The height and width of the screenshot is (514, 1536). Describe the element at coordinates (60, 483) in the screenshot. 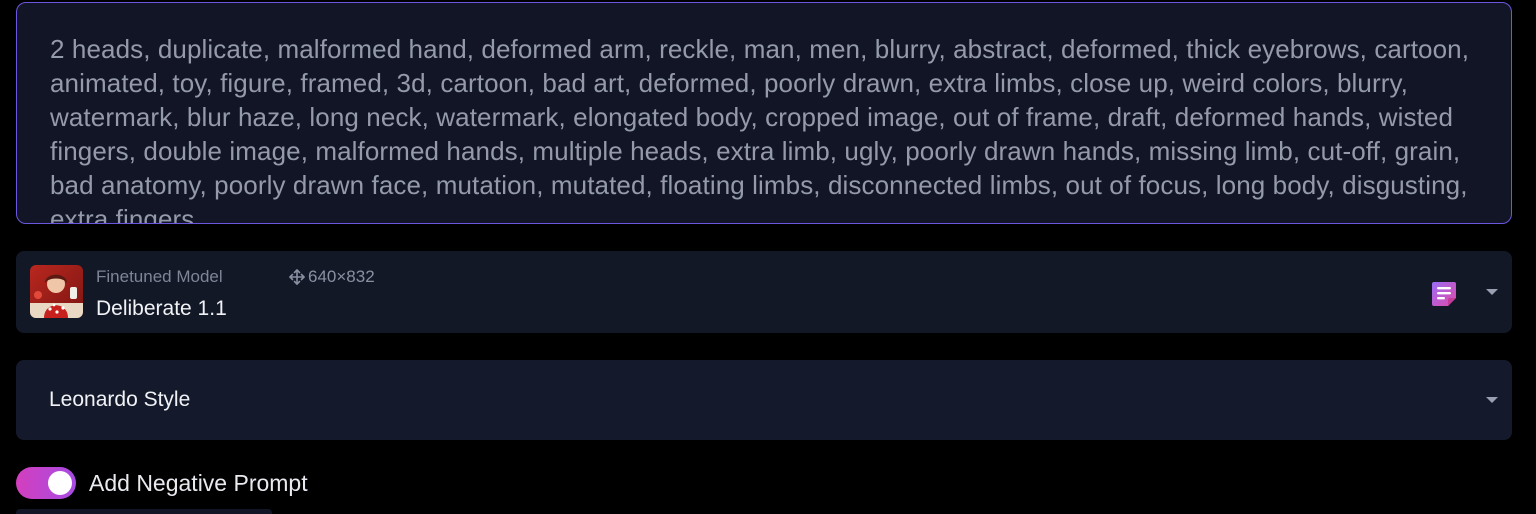

I see `toggle-knob` at that location.